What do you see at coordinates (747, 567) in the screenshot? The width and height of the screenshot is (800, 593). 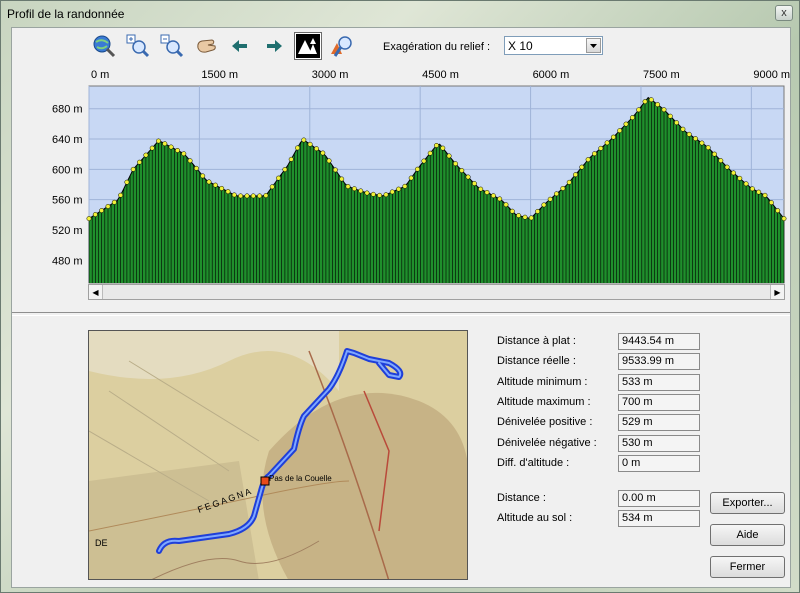 I see `close-dialog-button: Fermer` at bounding box center [747, 567].